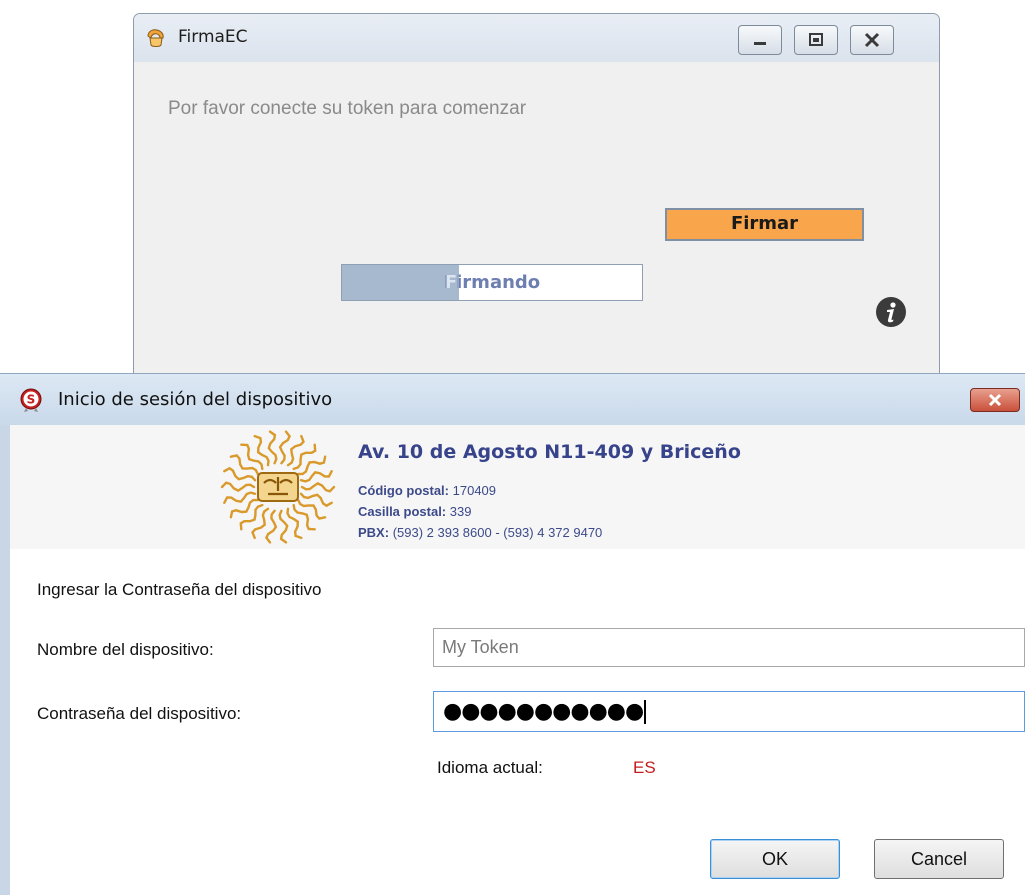 The image size is (1025, 895). I want to click on maximize-icon, so click(816, 39).